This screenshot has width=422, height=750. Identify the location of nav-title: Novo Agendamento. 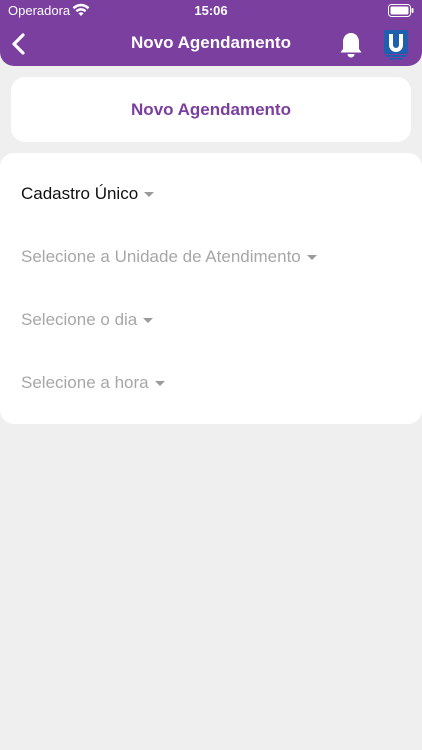
(211, 42).